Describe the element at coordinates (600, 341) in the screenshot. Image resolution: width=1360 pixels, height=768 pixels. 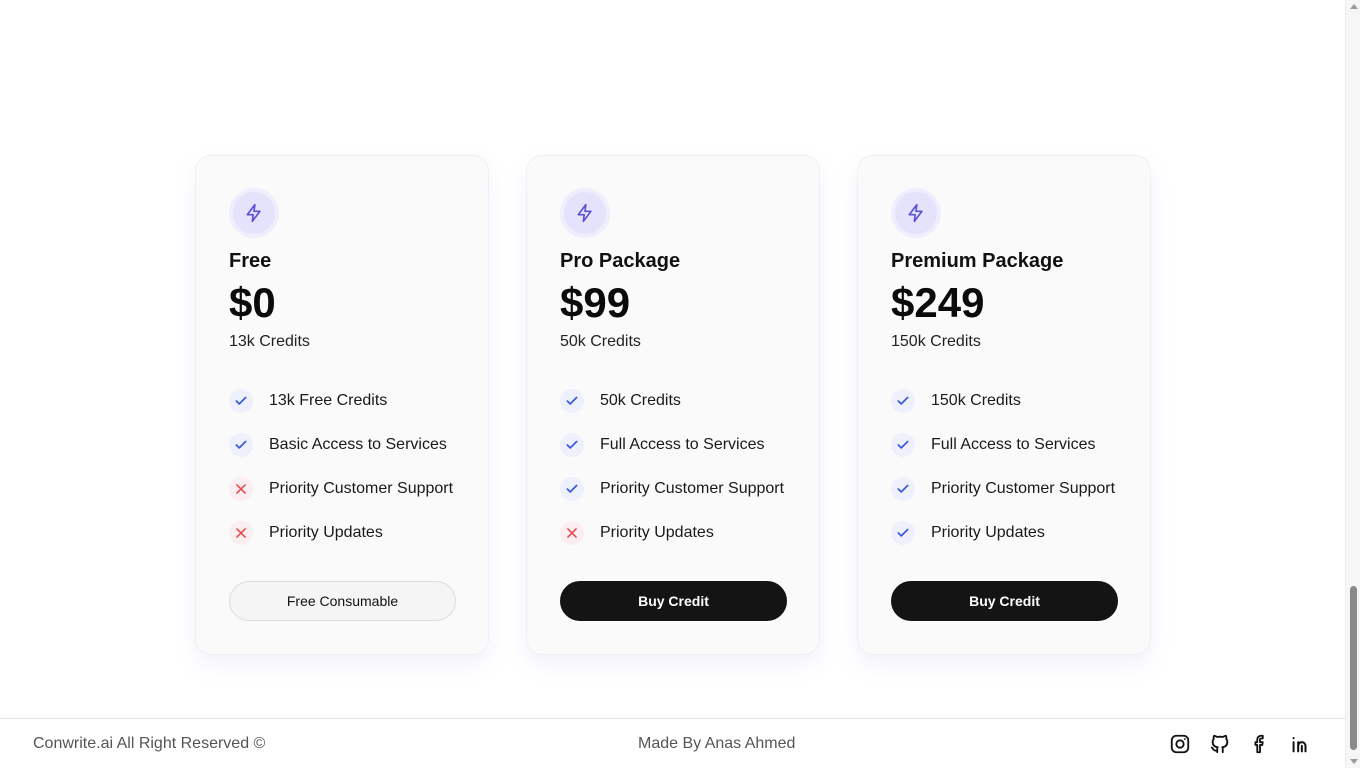
I see `plan-credits: 50k Credits` at that location.